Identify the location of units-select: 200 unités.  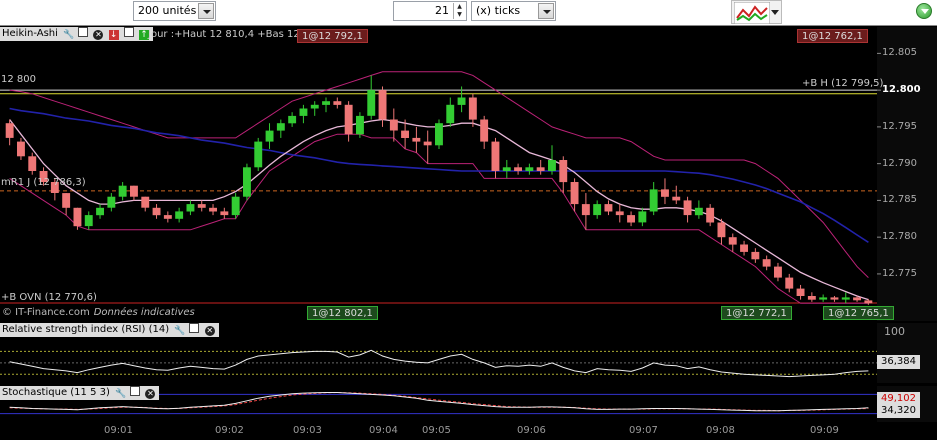
(174, 11).